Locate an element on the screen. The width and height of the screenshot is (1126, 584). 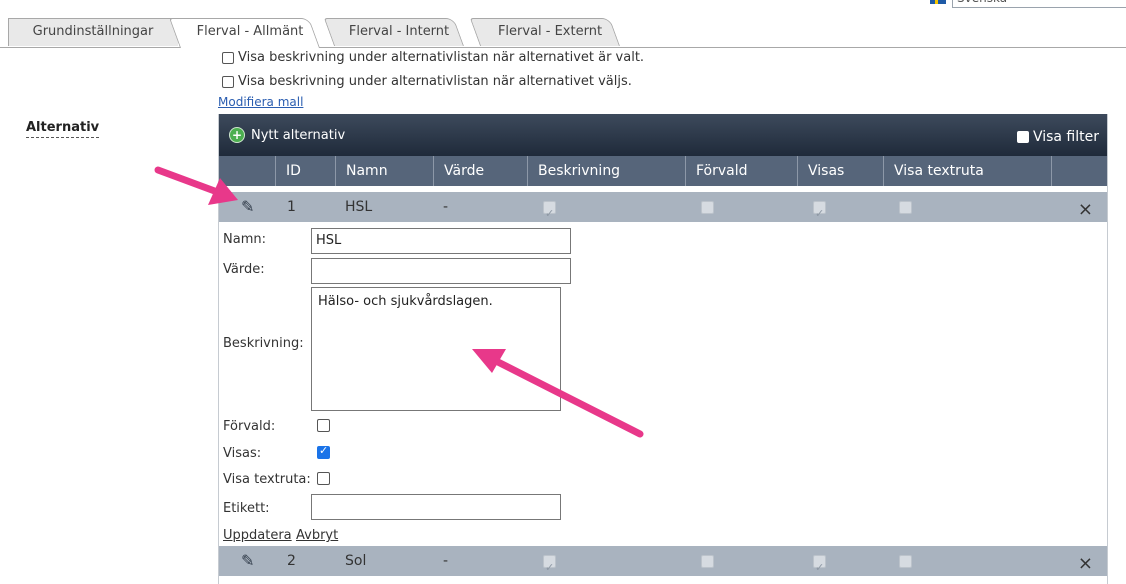
column-header-value: Värde is located at coordinates (480, 171).